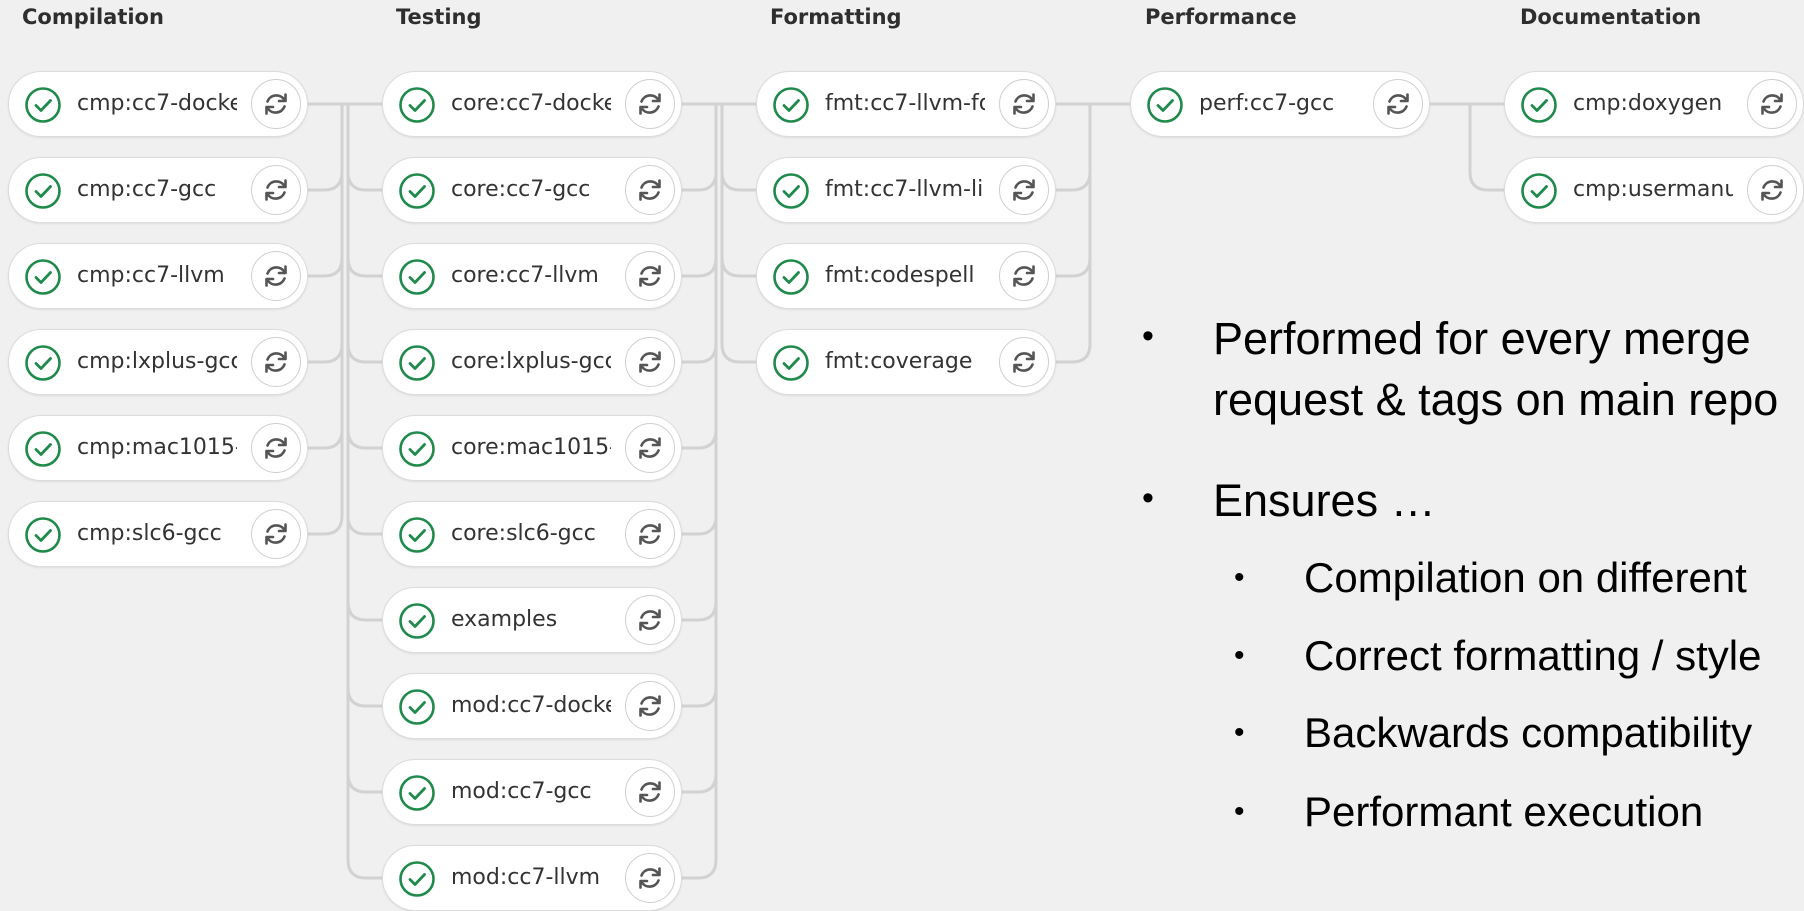 The height and width of the screenshot is (911, 1804). What do you see at coordinates (151, 275) in the screenshot?
I see `job-name: cmp:cc7-llvm` at bounding box center [151, 275].